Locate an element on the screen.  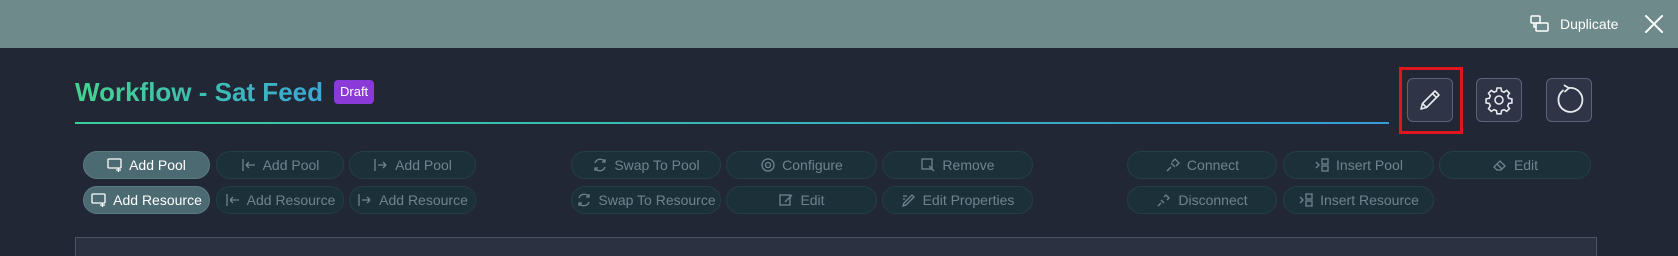
remove-button: Remove is located at coordinates (957, 165).